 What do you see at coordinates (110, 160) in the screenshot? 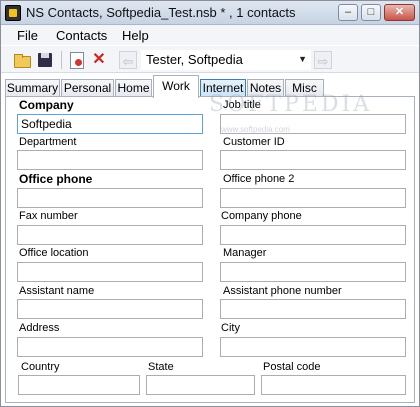
I see `department-field` at bounding box center [110, 160].